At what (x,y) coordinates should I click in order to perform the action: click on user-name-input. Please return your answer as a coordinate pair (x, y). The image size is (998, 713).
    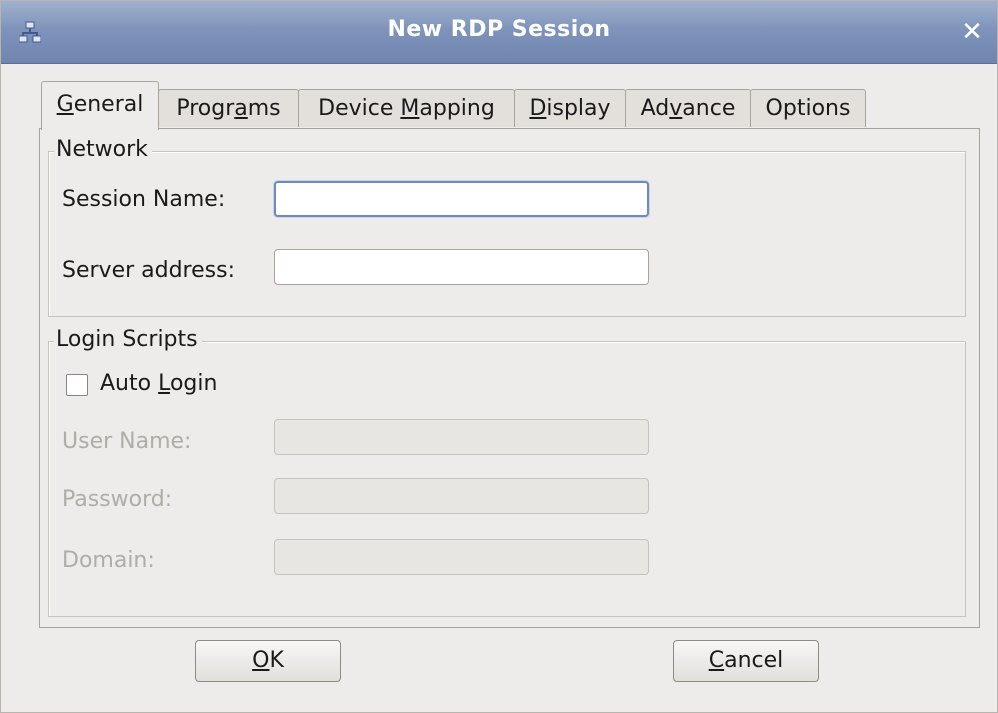
    Looking at the image, I should click on (461, 437).